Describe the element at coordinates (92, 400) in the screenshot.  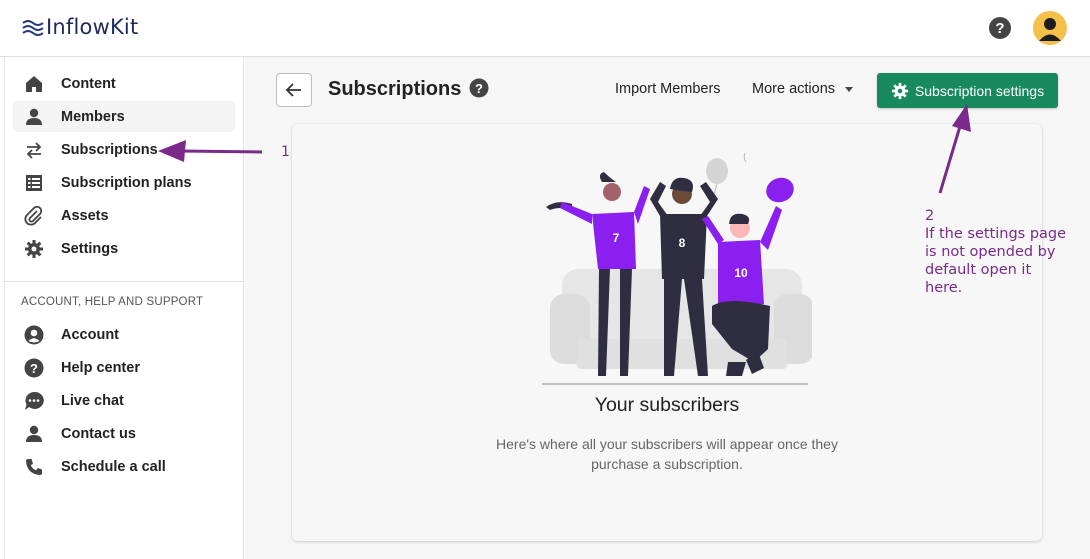
I see `sidebar-item-label: Live chat` at that location.